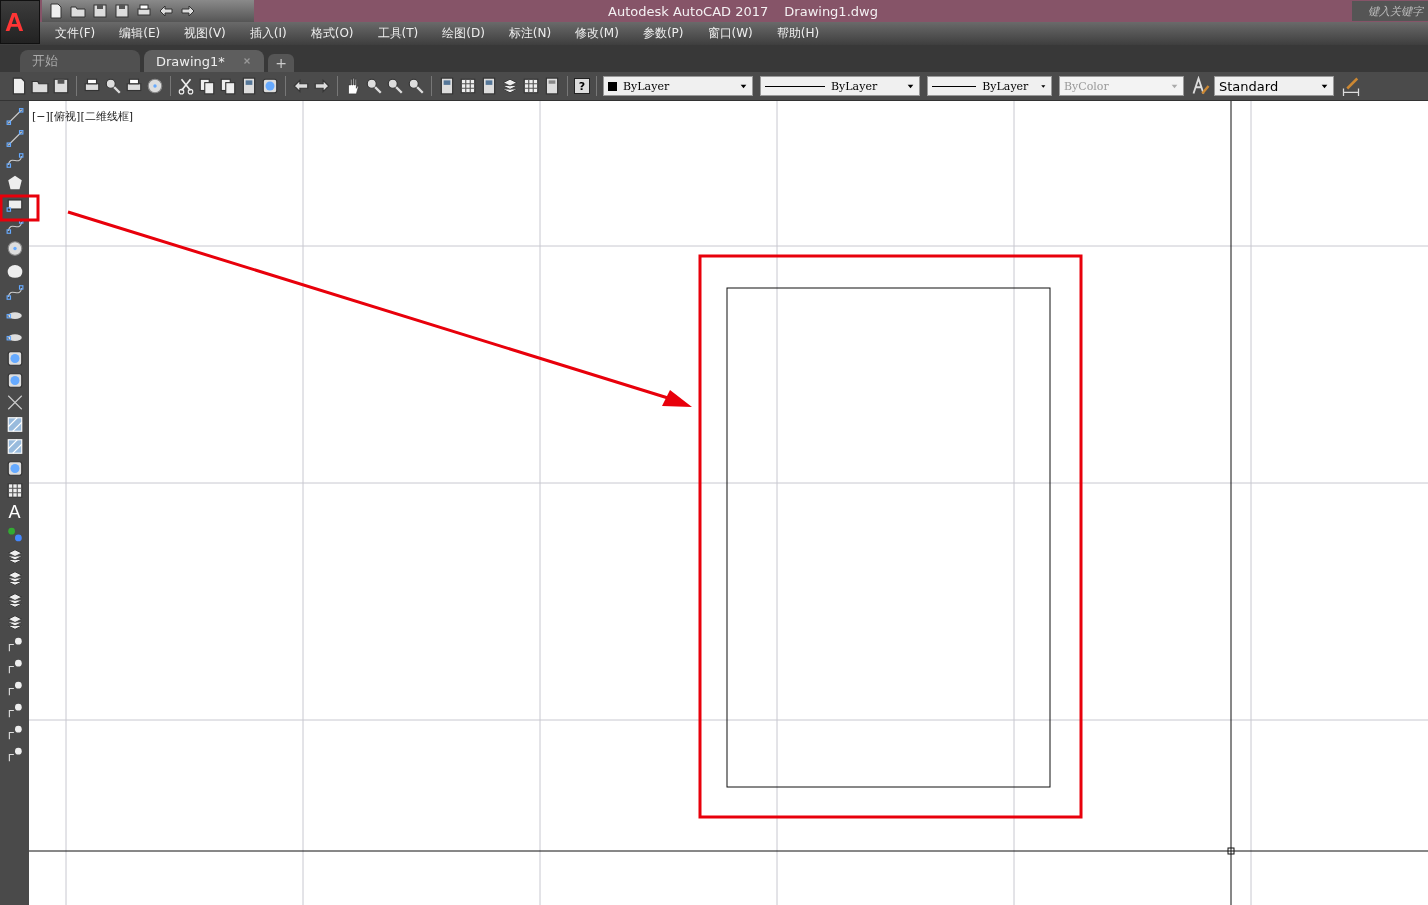 The image size is (1428, 905). I want to click on document-tab: 开始, so click(80, 61).